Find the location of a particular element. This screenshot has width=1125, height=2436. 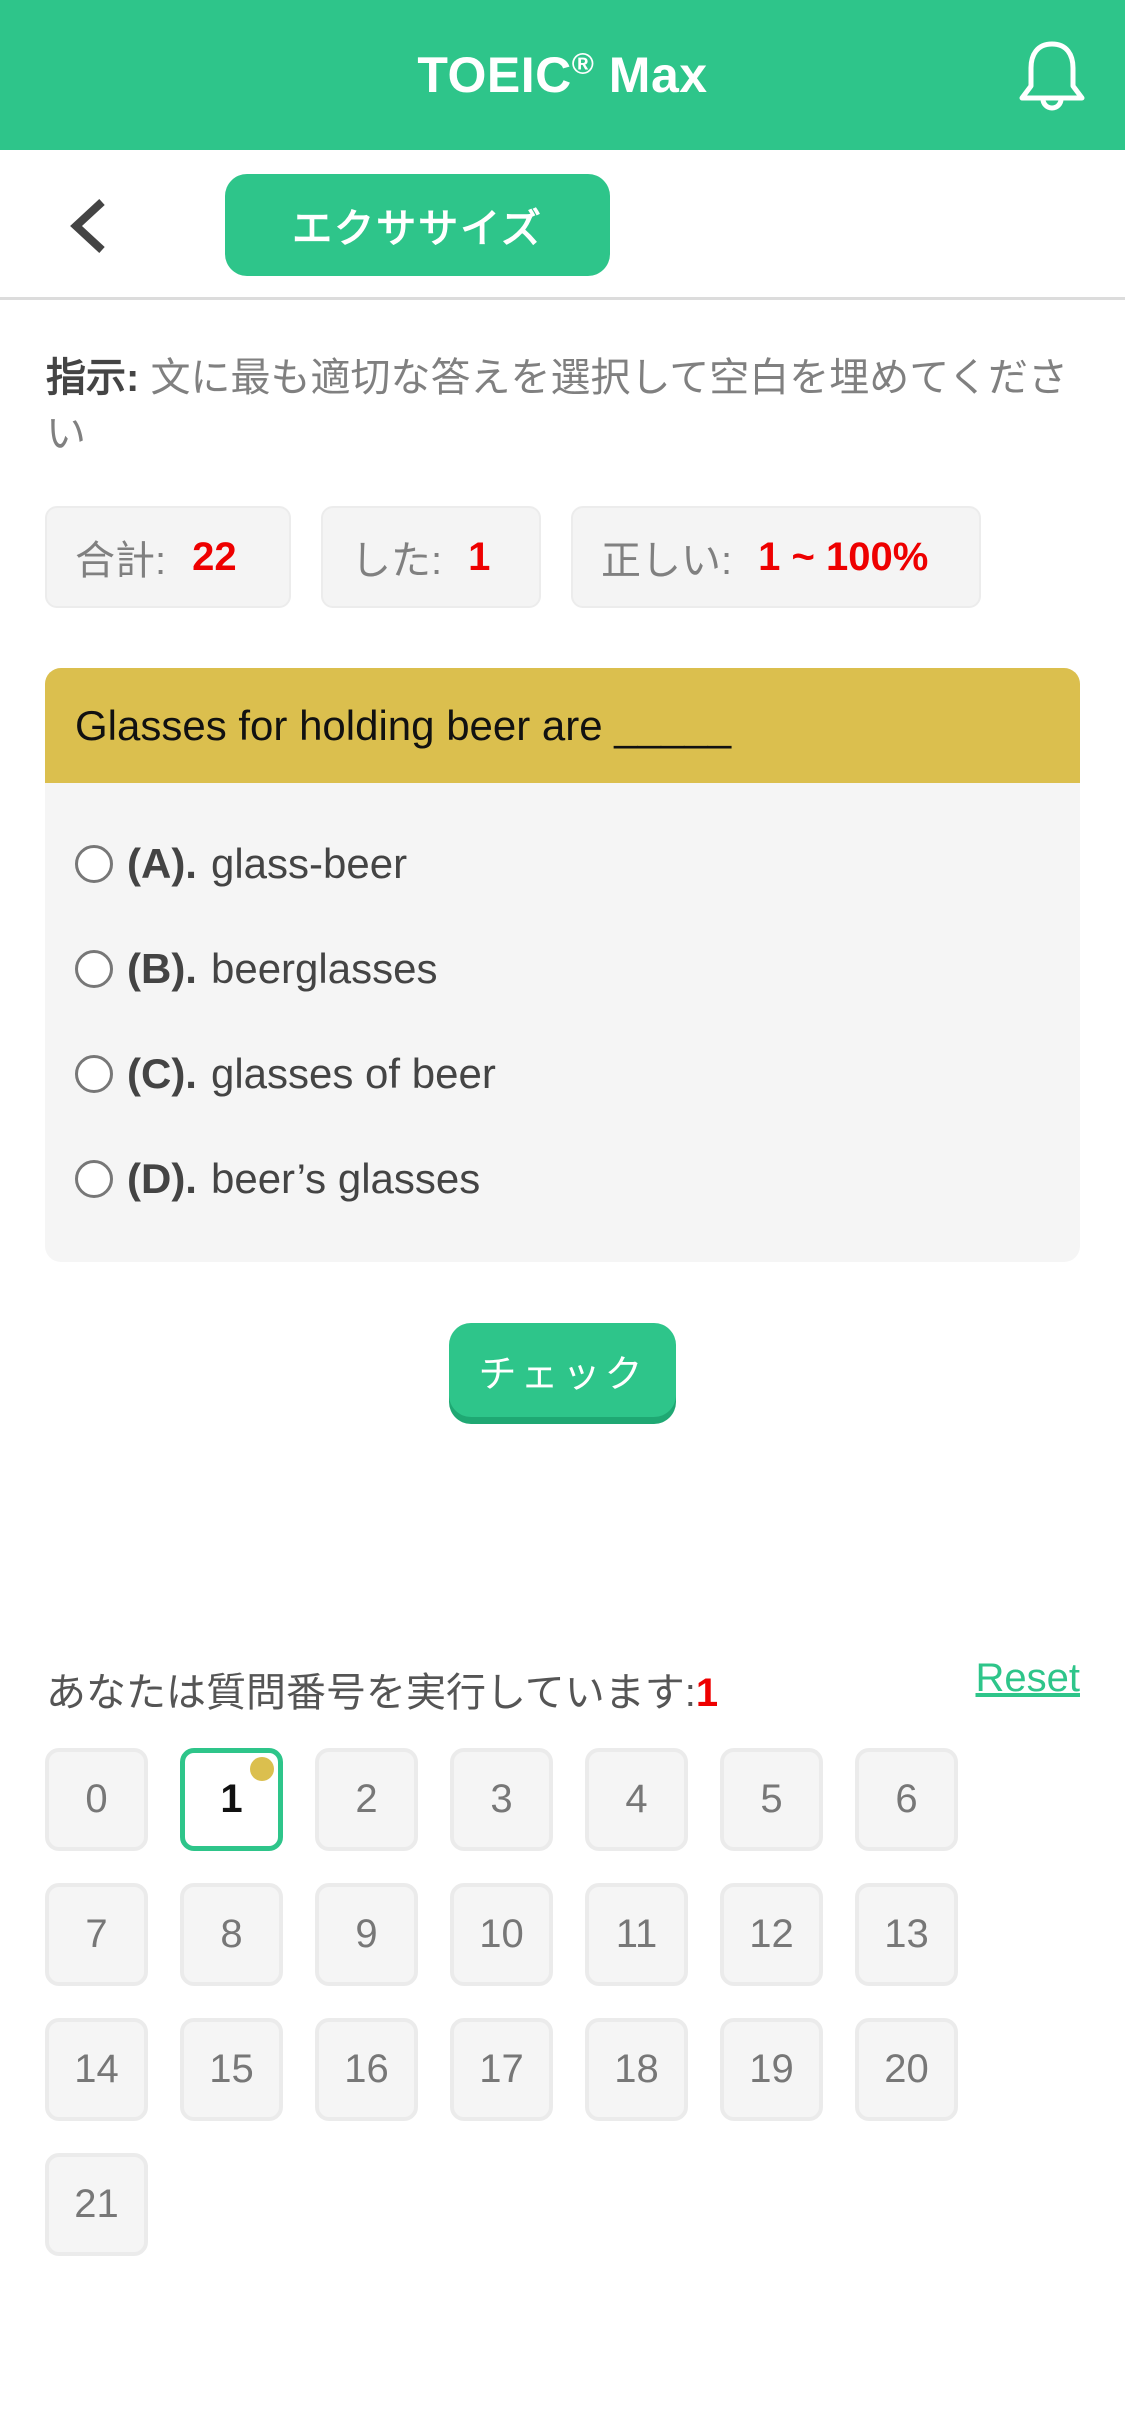

option-text: beerglasses is located at coordinates (324, 968).